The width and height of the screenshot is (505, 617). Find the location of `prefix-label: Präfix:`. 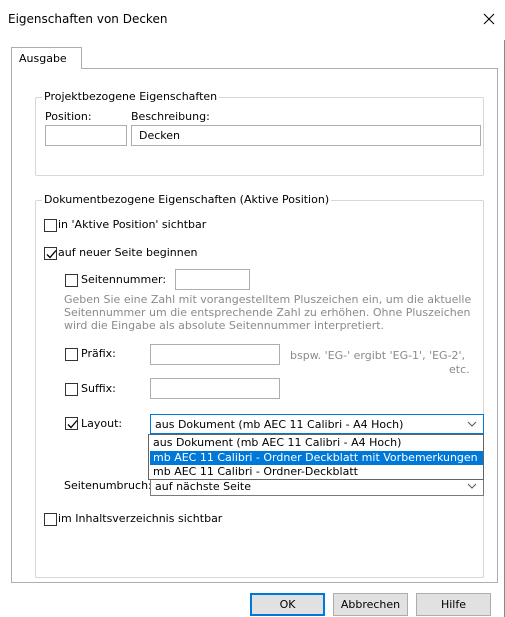

prefix-label: Präfix: is located at coordinates (98, 353).